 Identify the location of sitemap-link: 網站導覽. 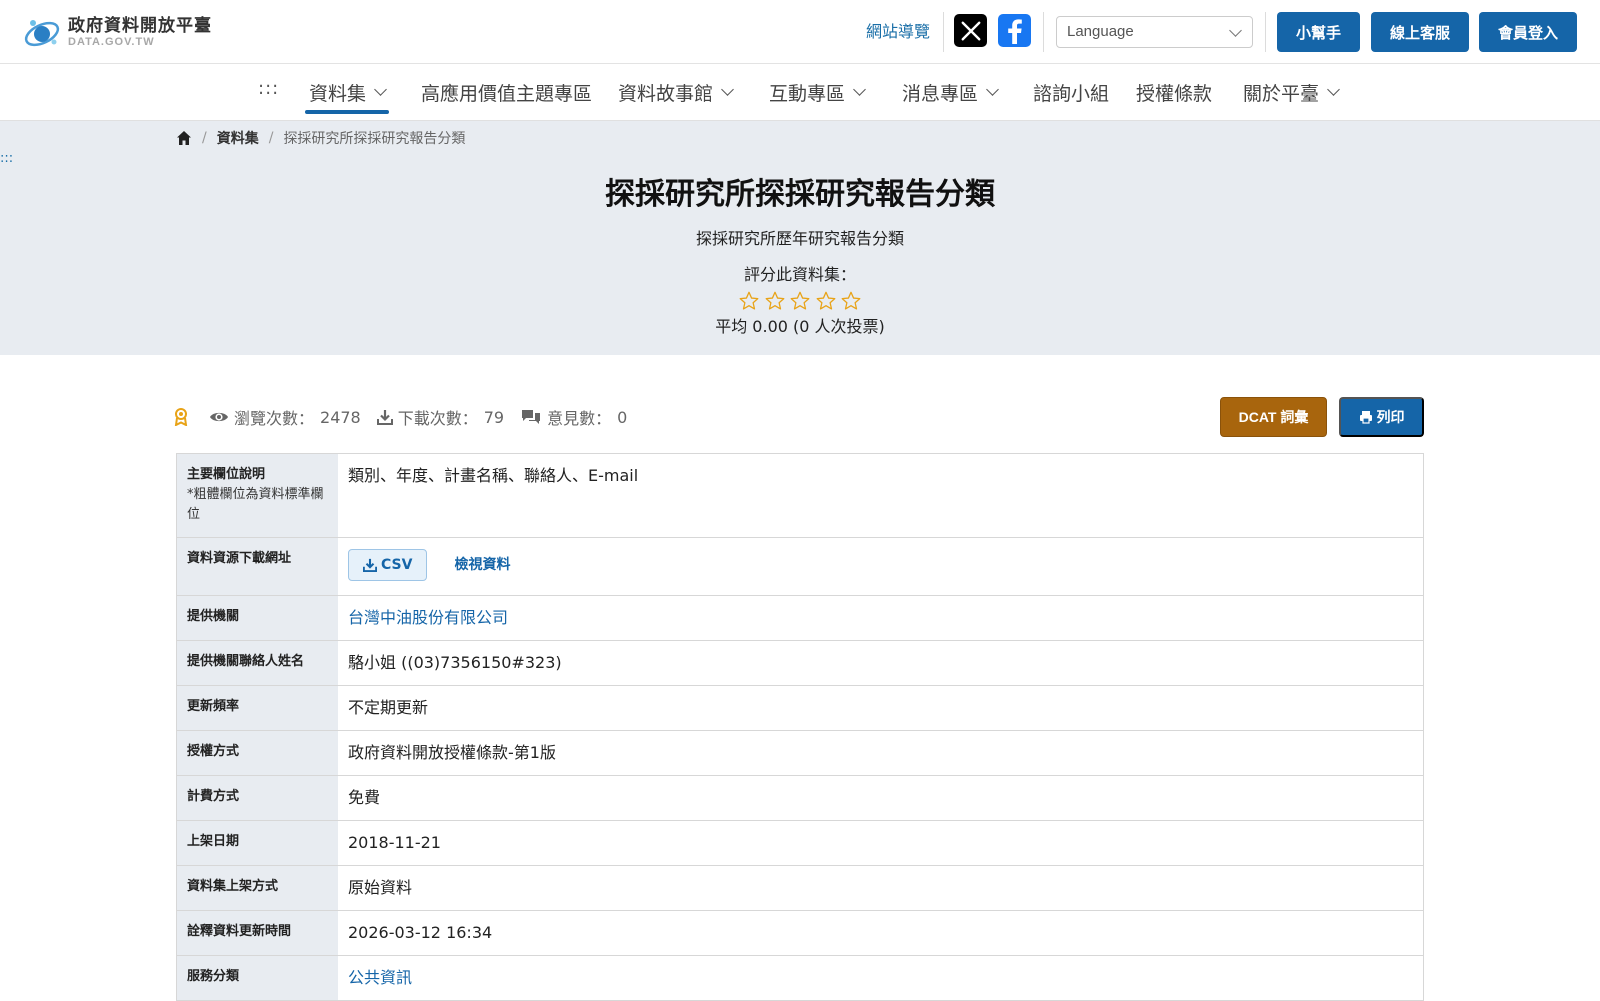
(898, 32).